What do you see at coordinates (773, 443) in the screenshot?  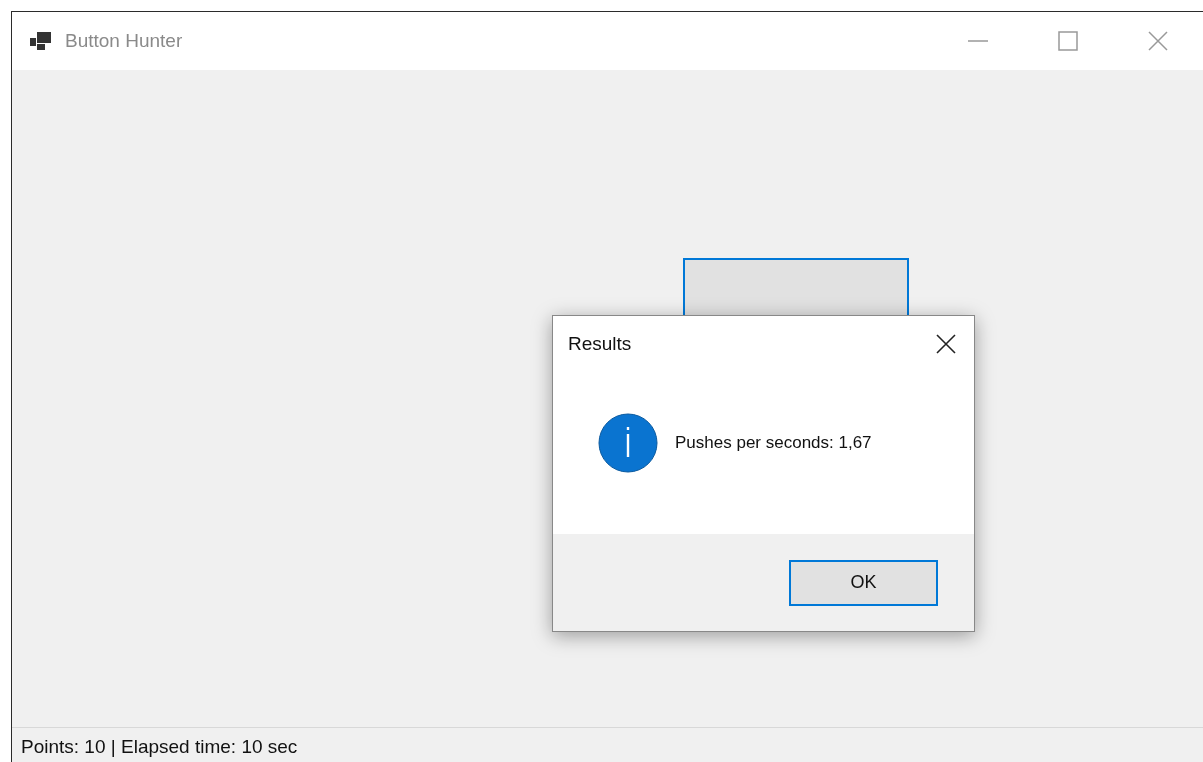 I see `dialog-message: Pushes per seconds: 1,67` at bounding box center [773, 443].